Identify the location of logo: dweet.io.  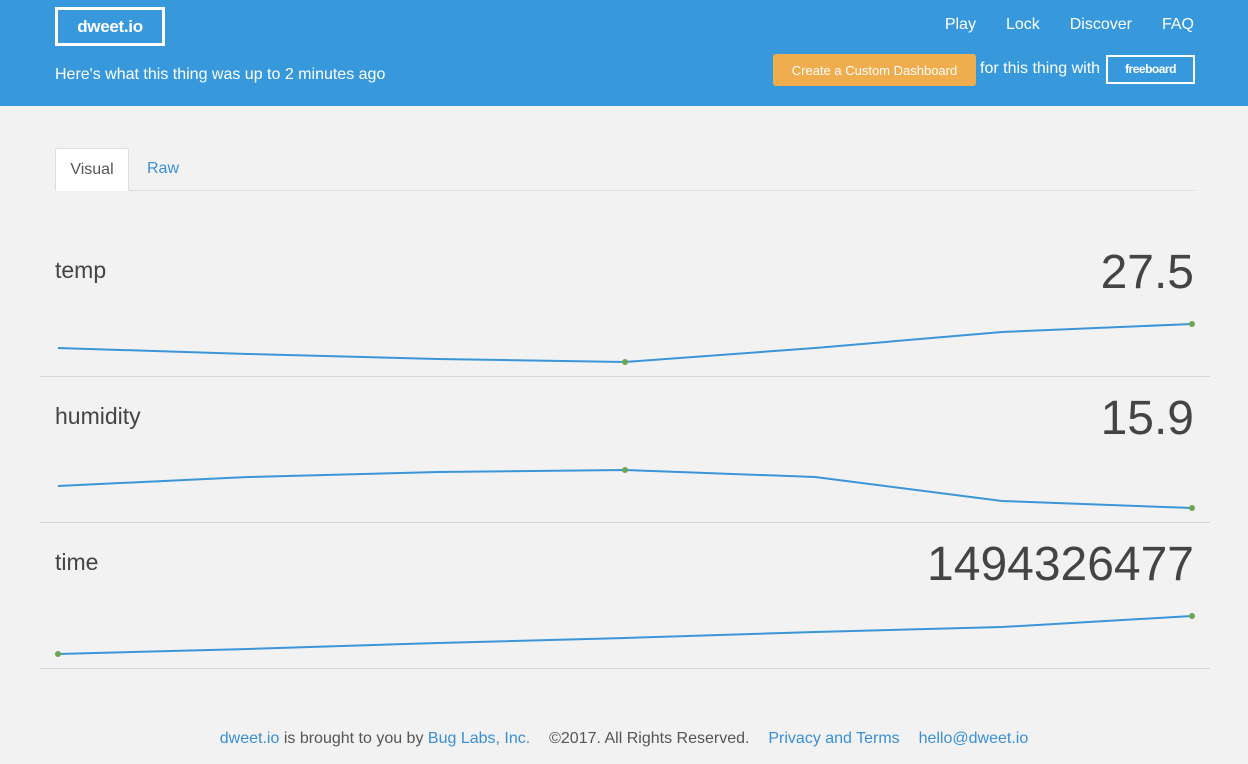
(110, 26).